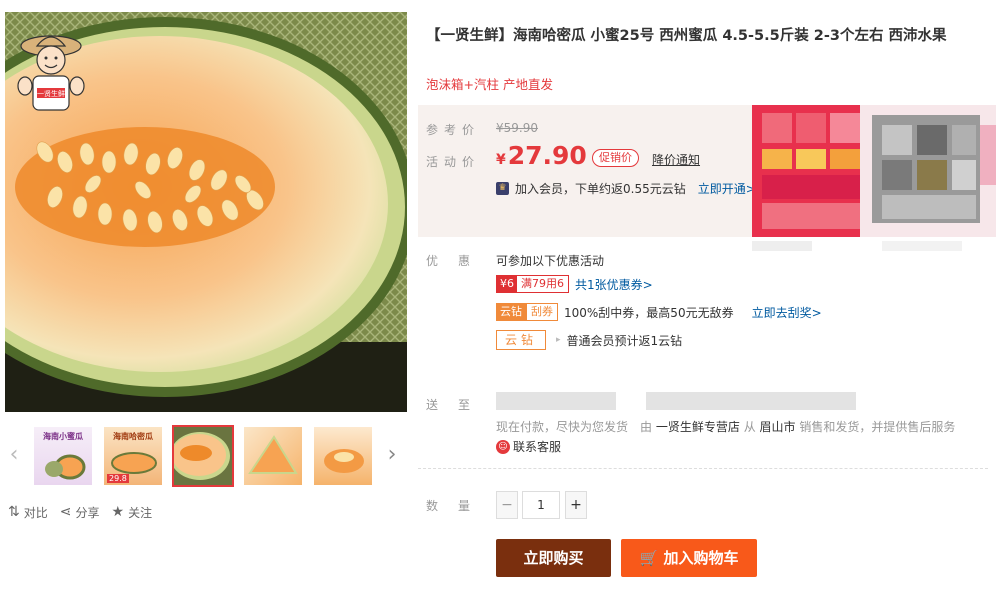 The width and height of the screenshot is (1000, 590). Describe the element at coordinates (703, 468) in the screenshot. I see `section-divider` at that location.